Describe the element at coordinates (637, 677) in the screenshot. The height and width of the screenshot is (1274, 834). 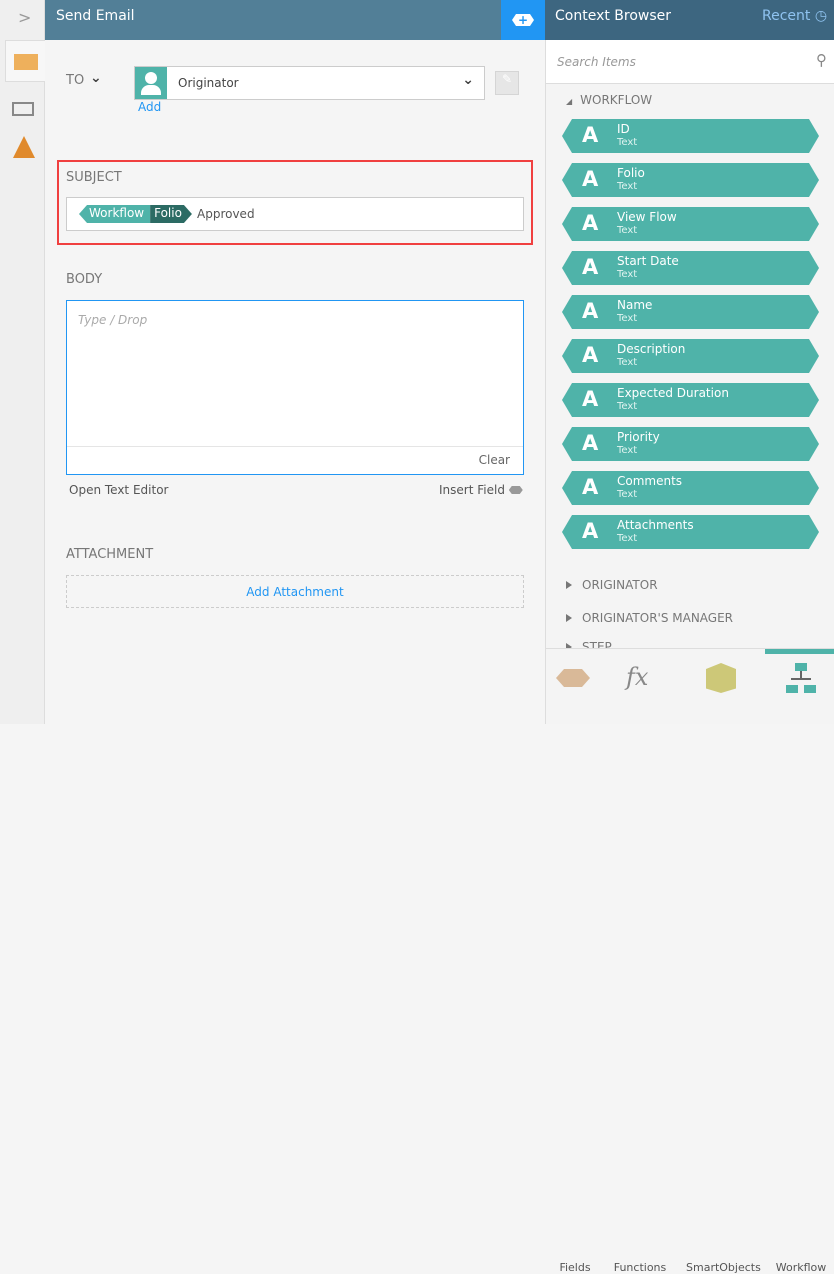
I see `functions-icon: fx` at that location.